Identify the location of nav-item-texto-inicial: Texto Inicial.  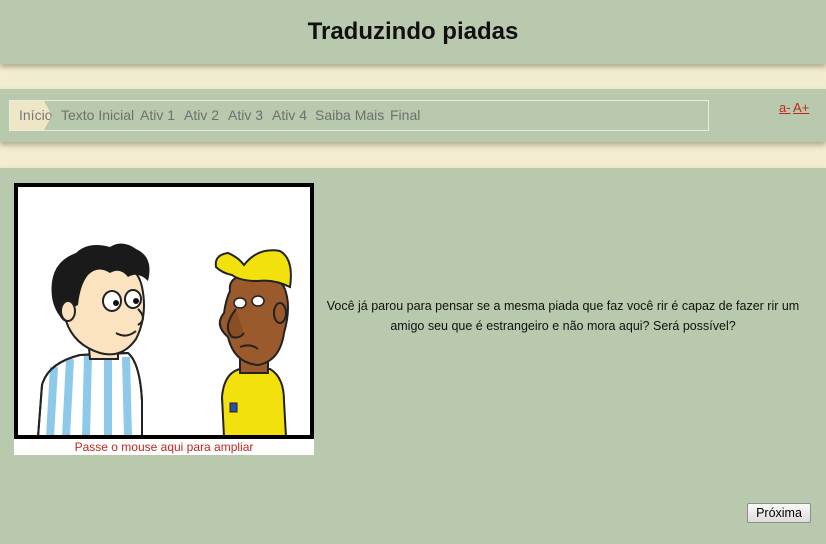
(97, 115).